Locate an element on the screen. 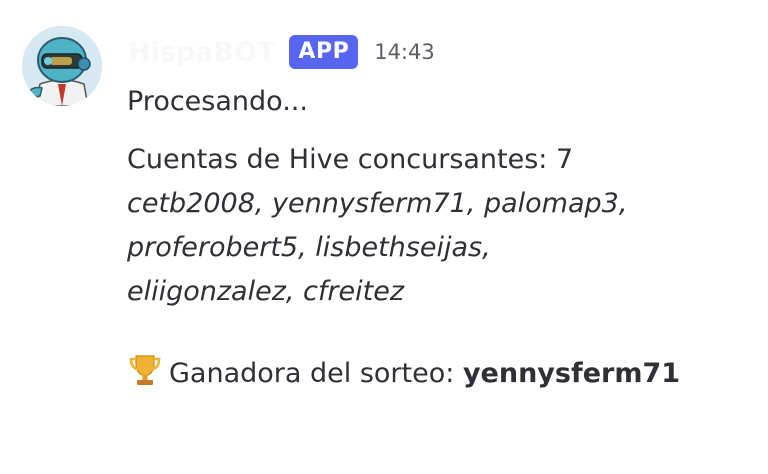 The image size is (768, 474). message-header: HispaBOT APP 14:43 is located at coordinates (281, 52).